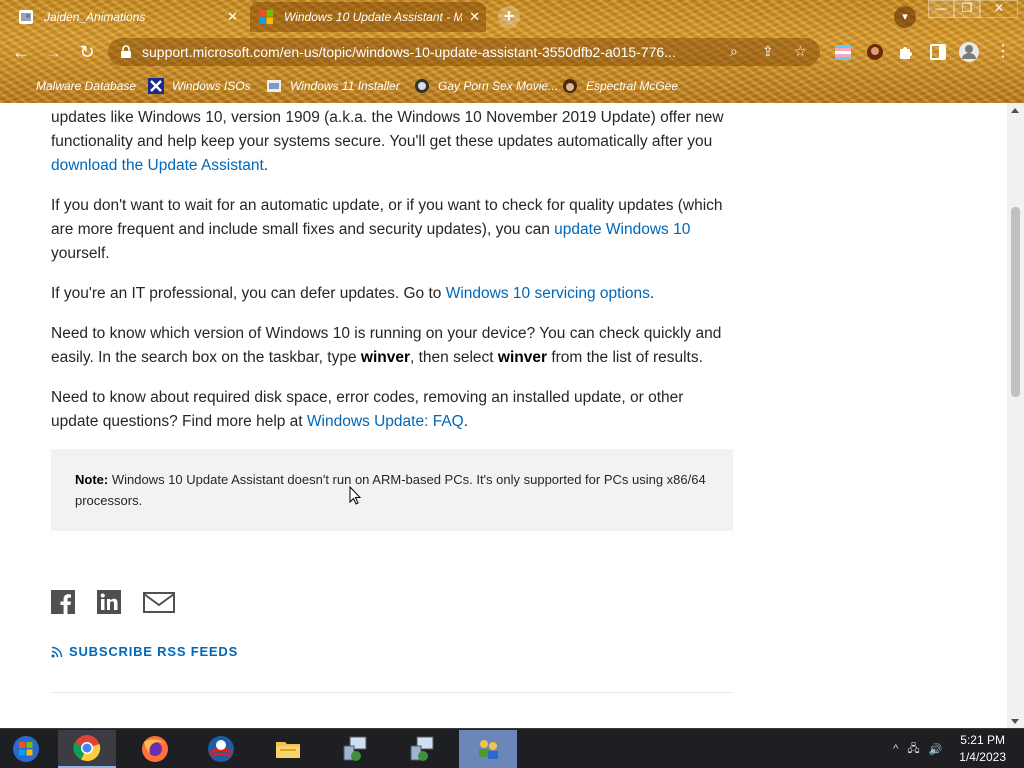  What do you see at coordinates (53, 52) in the screenshot?
I see `forward-arrow-icon: →` at bounding box center [53, 52].